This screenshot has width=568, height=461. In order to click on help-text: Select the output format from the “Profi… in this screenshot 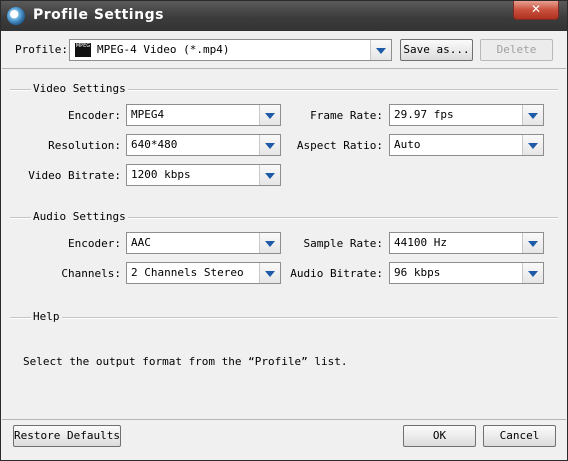, I will do `click(185, 361)`.